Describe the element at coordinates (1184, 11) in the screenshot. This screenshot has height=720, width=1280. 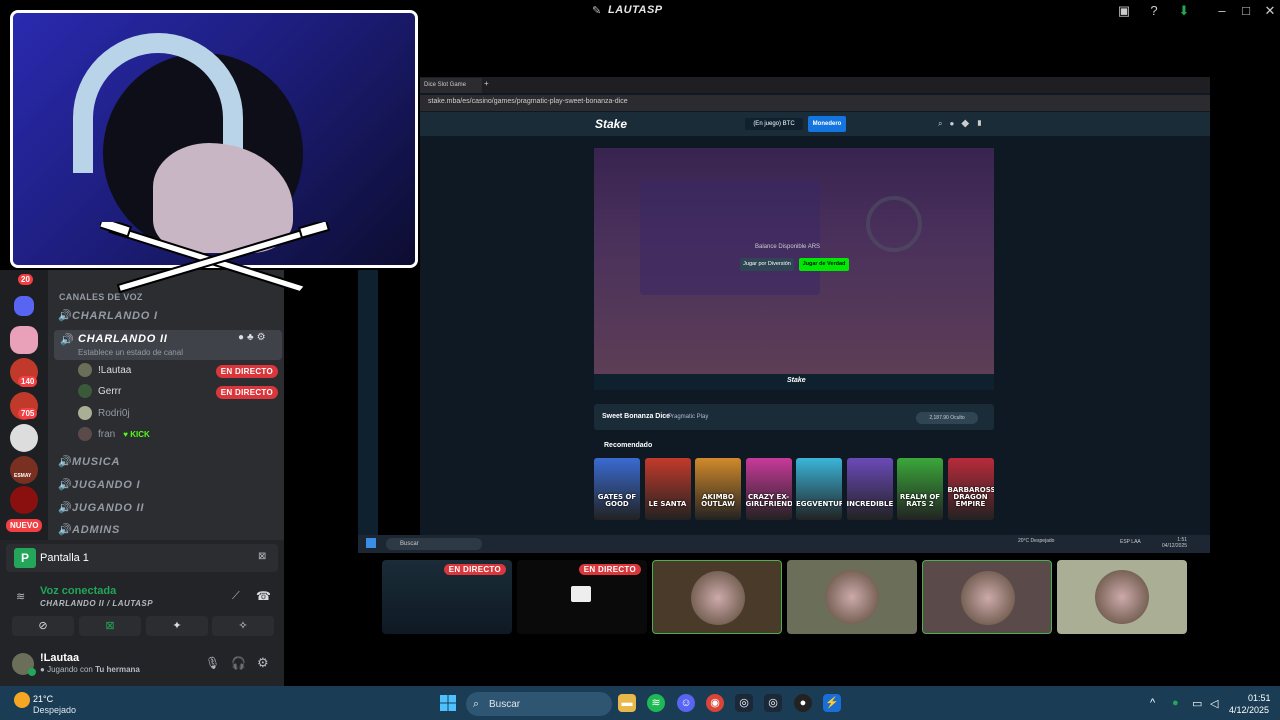
I see `download-icon: ⬇` at that location.